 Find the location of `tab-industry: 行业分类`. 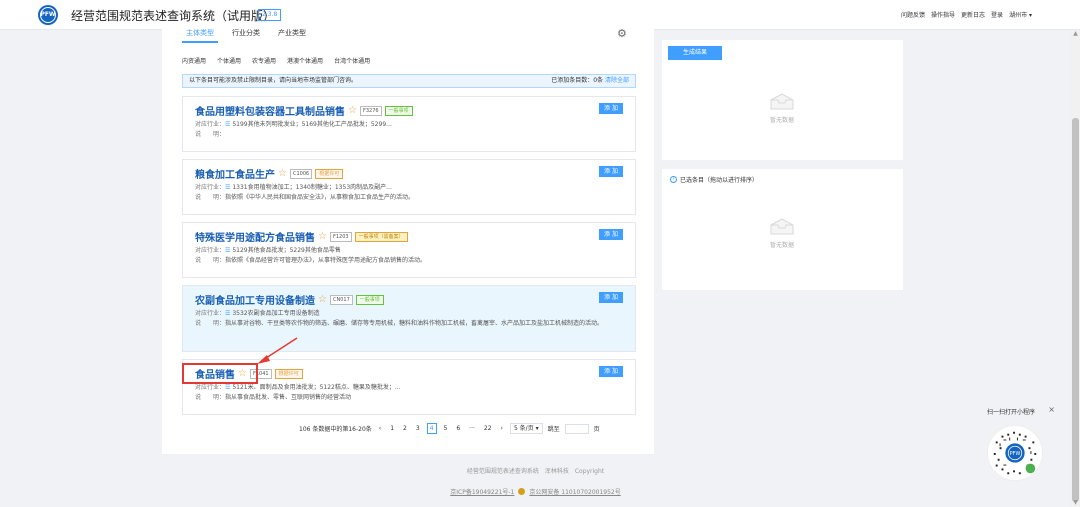

tab-industry: 行业分类 is located at coordinates (246, 35).